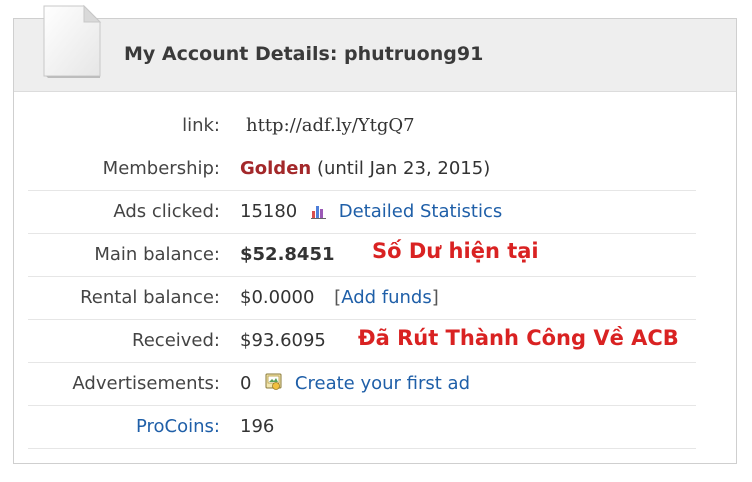 The image size is (752, 482). What do you see at coordinates (382, 383) in the screenshot?
I see `create-first-ad-link: Create your first ad` at bounding box center [382, 383].